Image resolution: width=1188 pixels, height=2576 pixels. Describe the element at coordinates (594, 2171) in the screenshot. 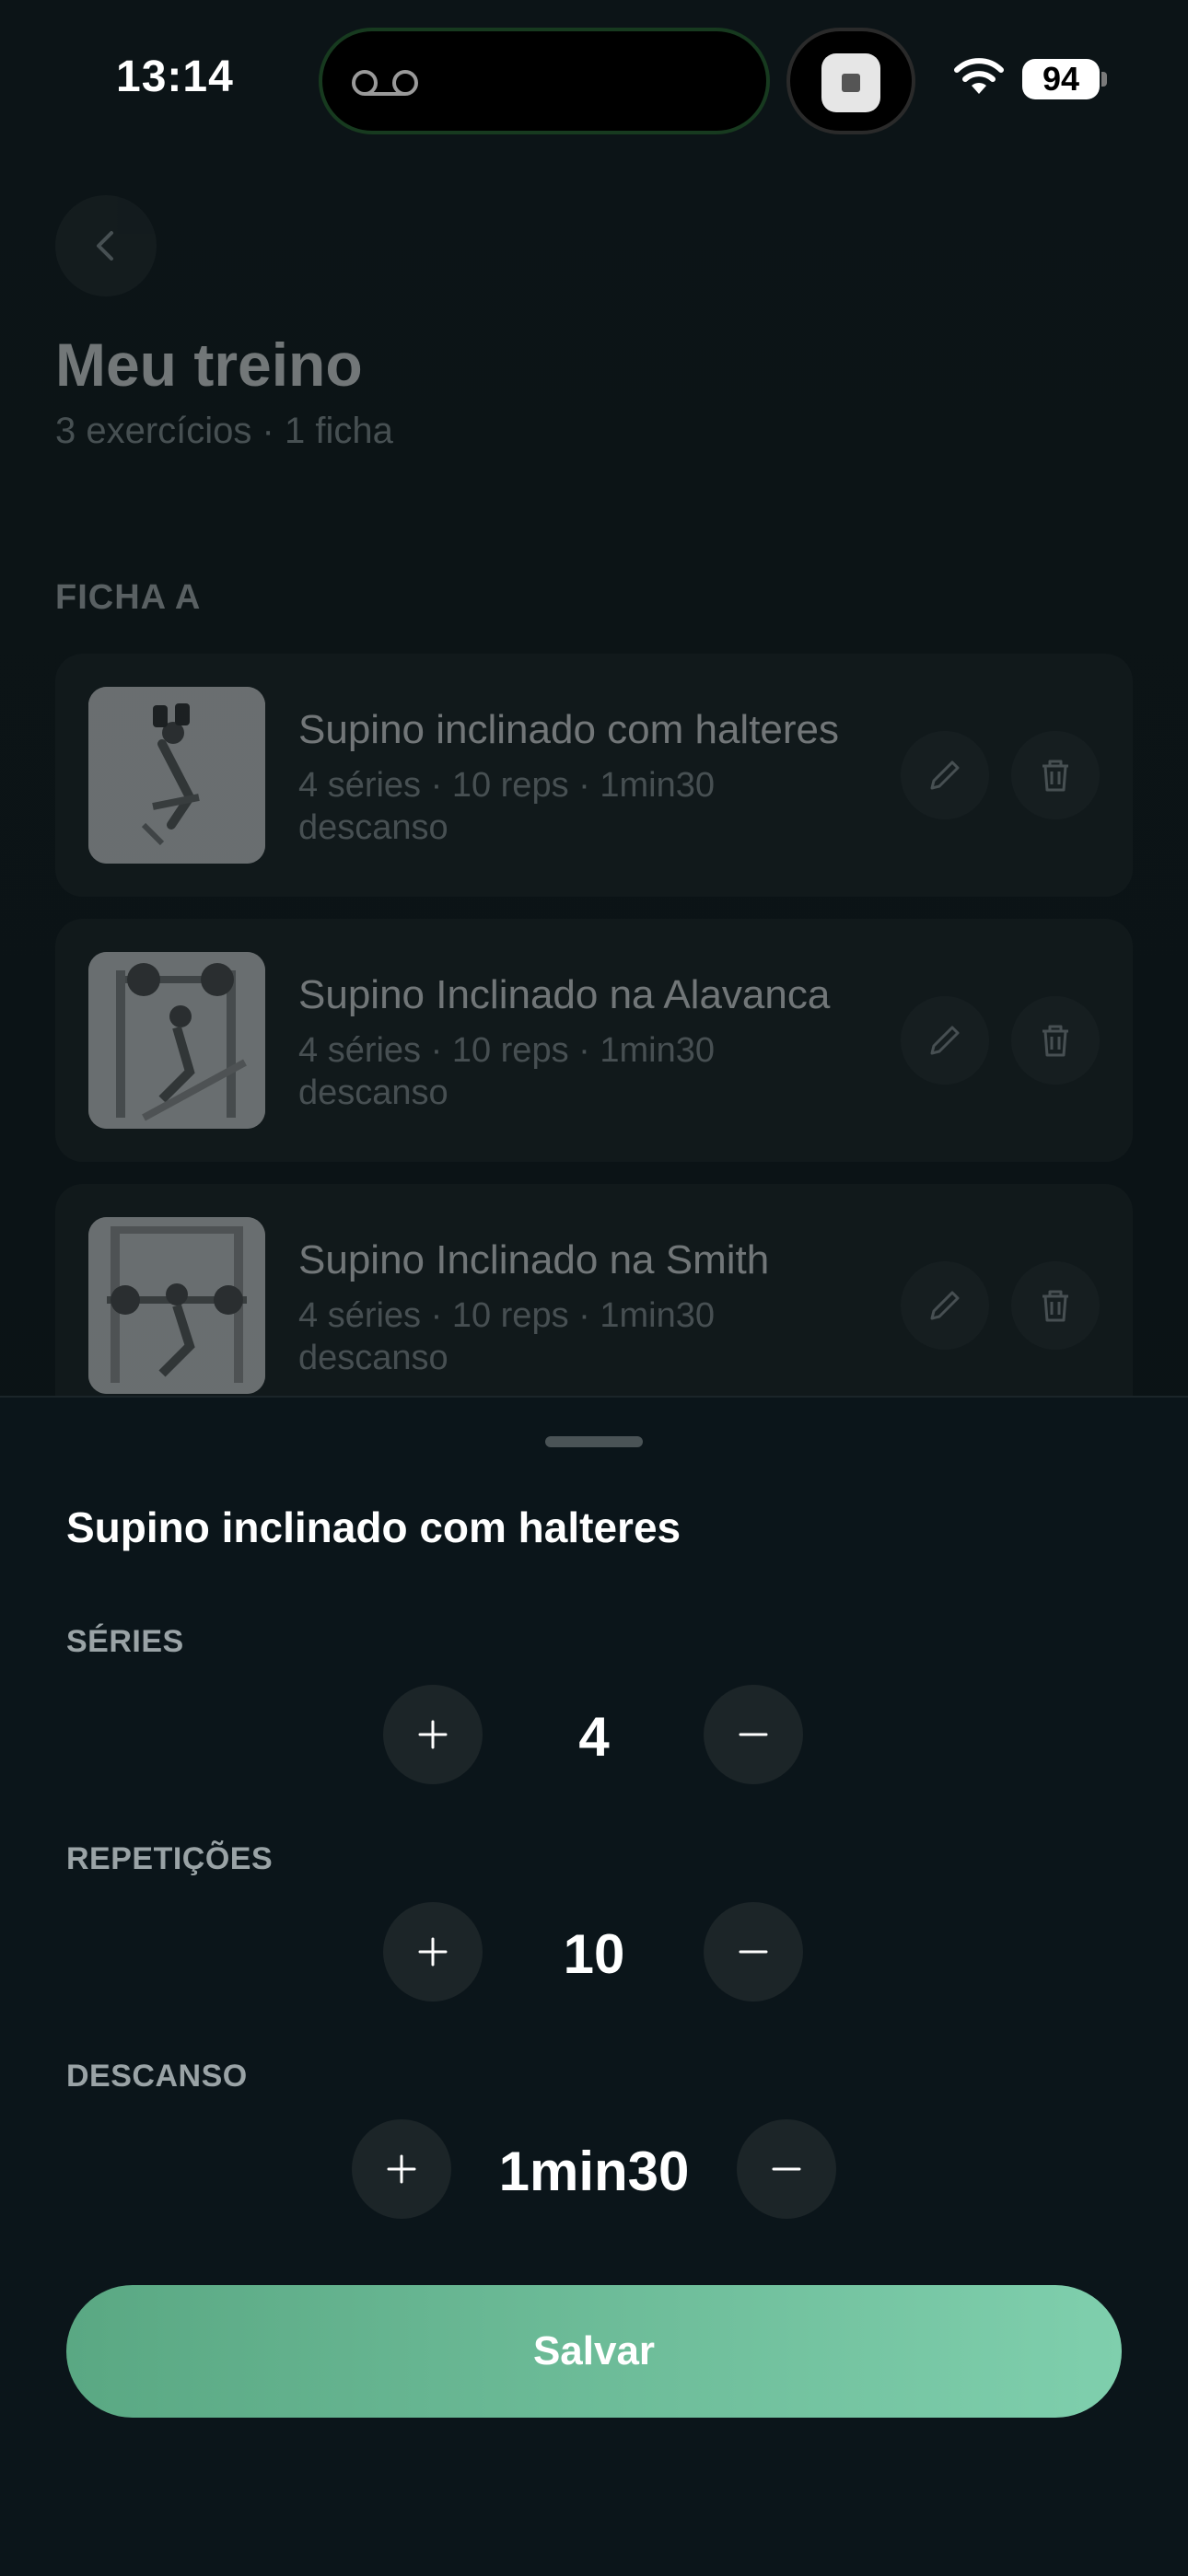

I see `rest-value: 1min30` at that location.